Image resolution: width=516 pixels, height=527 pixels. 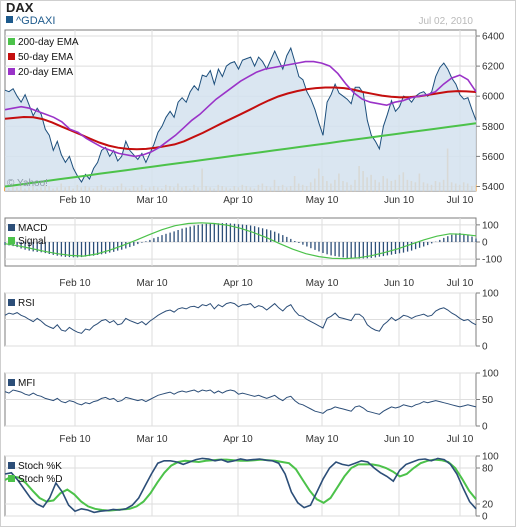 I want to click on legend-label: RSI, so click(x=26, y=303).